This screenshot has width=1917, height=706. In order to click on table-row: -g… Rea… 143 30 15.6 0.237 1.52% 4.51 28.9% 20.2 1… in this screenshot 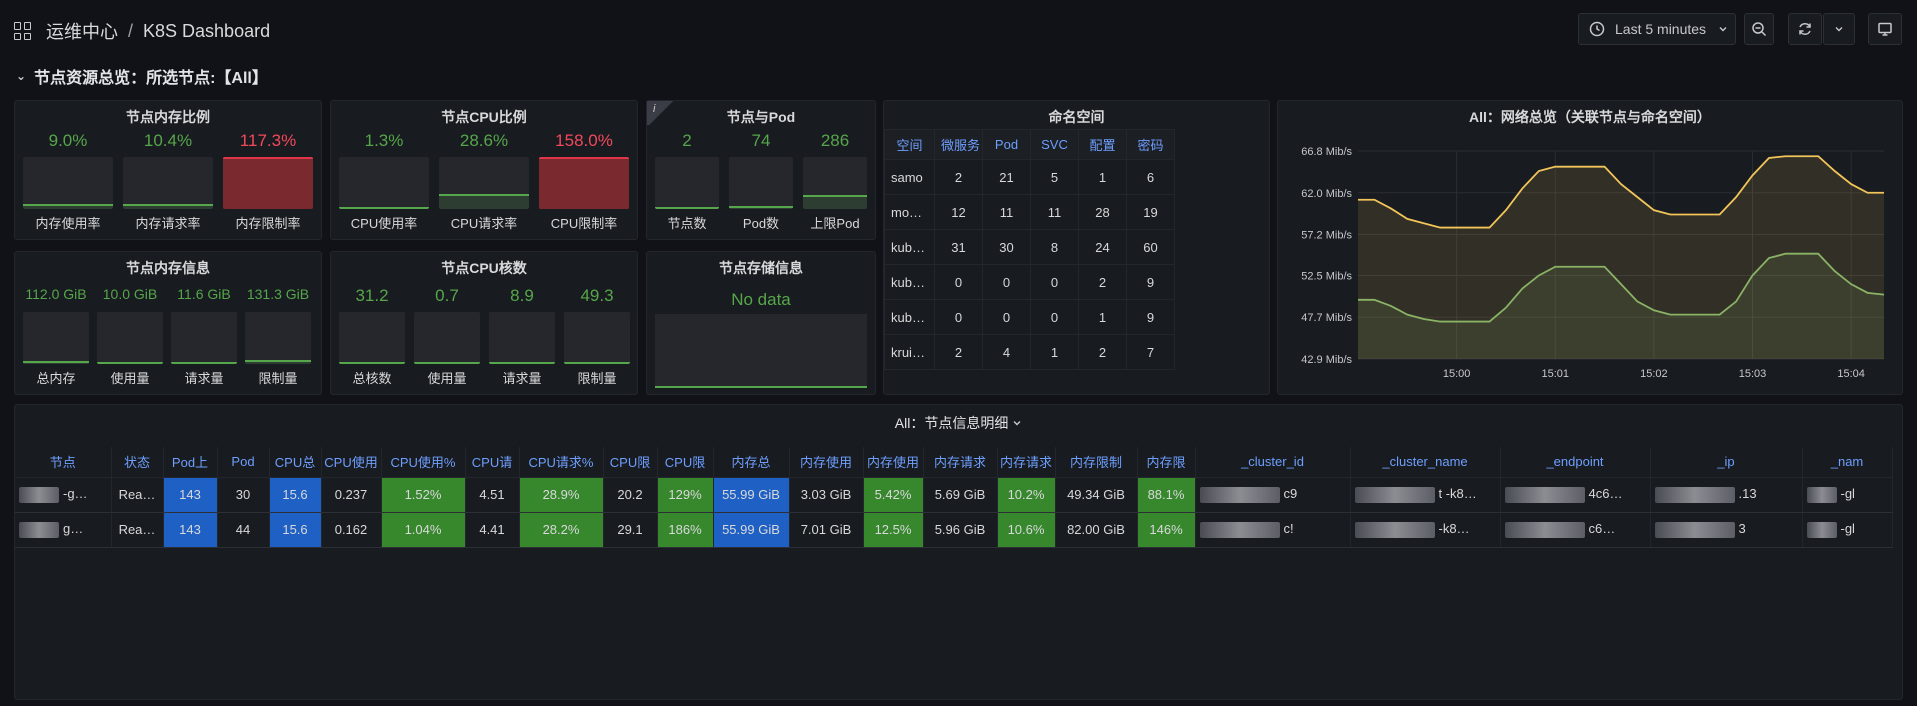, I will do `click(954, 495)`.